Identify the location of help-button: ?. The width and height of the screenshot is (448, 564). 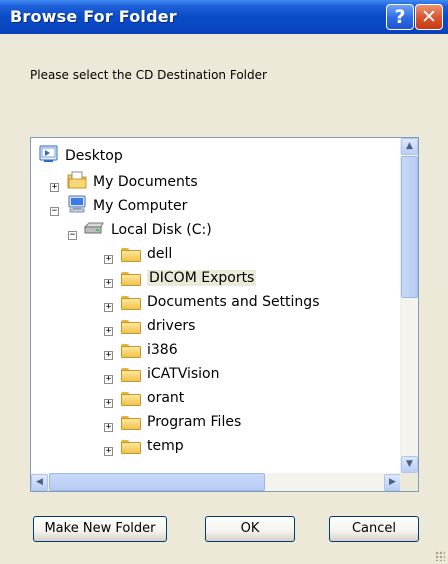
(400, 17).